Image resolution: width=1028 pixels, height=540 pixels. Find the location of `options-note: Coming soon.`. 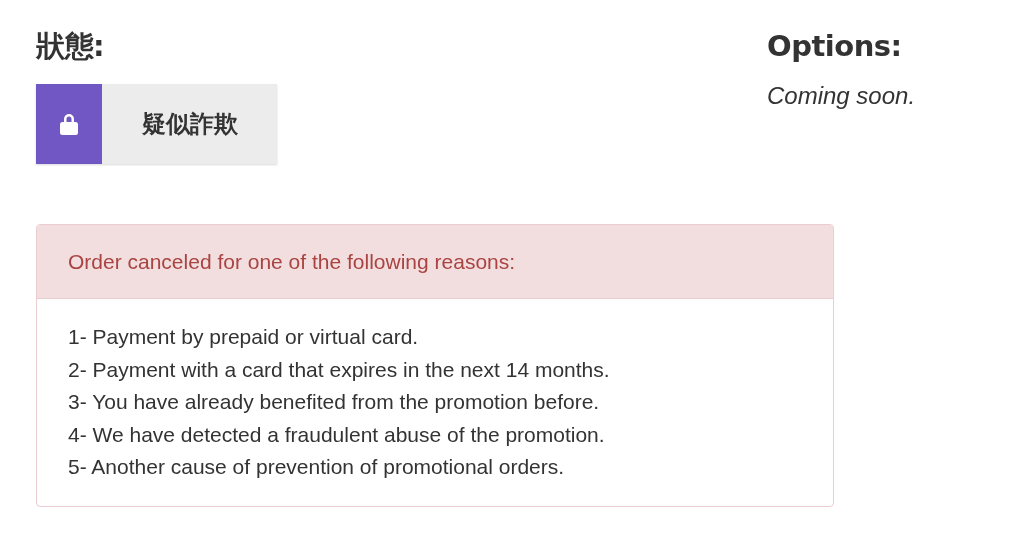

options-note: Coming soon. is located at coordinates (841, 96).